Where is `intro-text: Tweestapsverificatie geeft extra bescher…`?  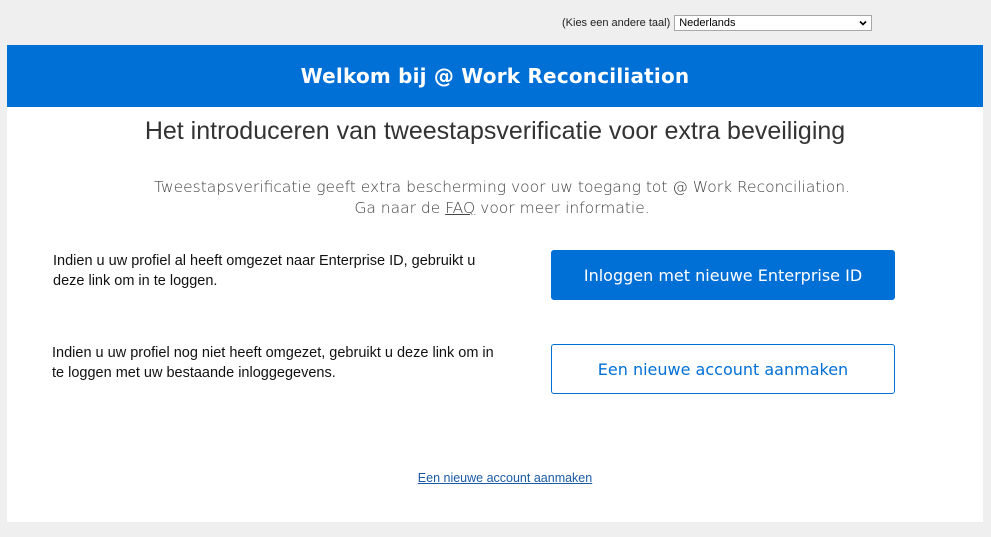 intro-text: Tweestapsverificatie geeft extra bescher… is located at coordinates (499, 198).